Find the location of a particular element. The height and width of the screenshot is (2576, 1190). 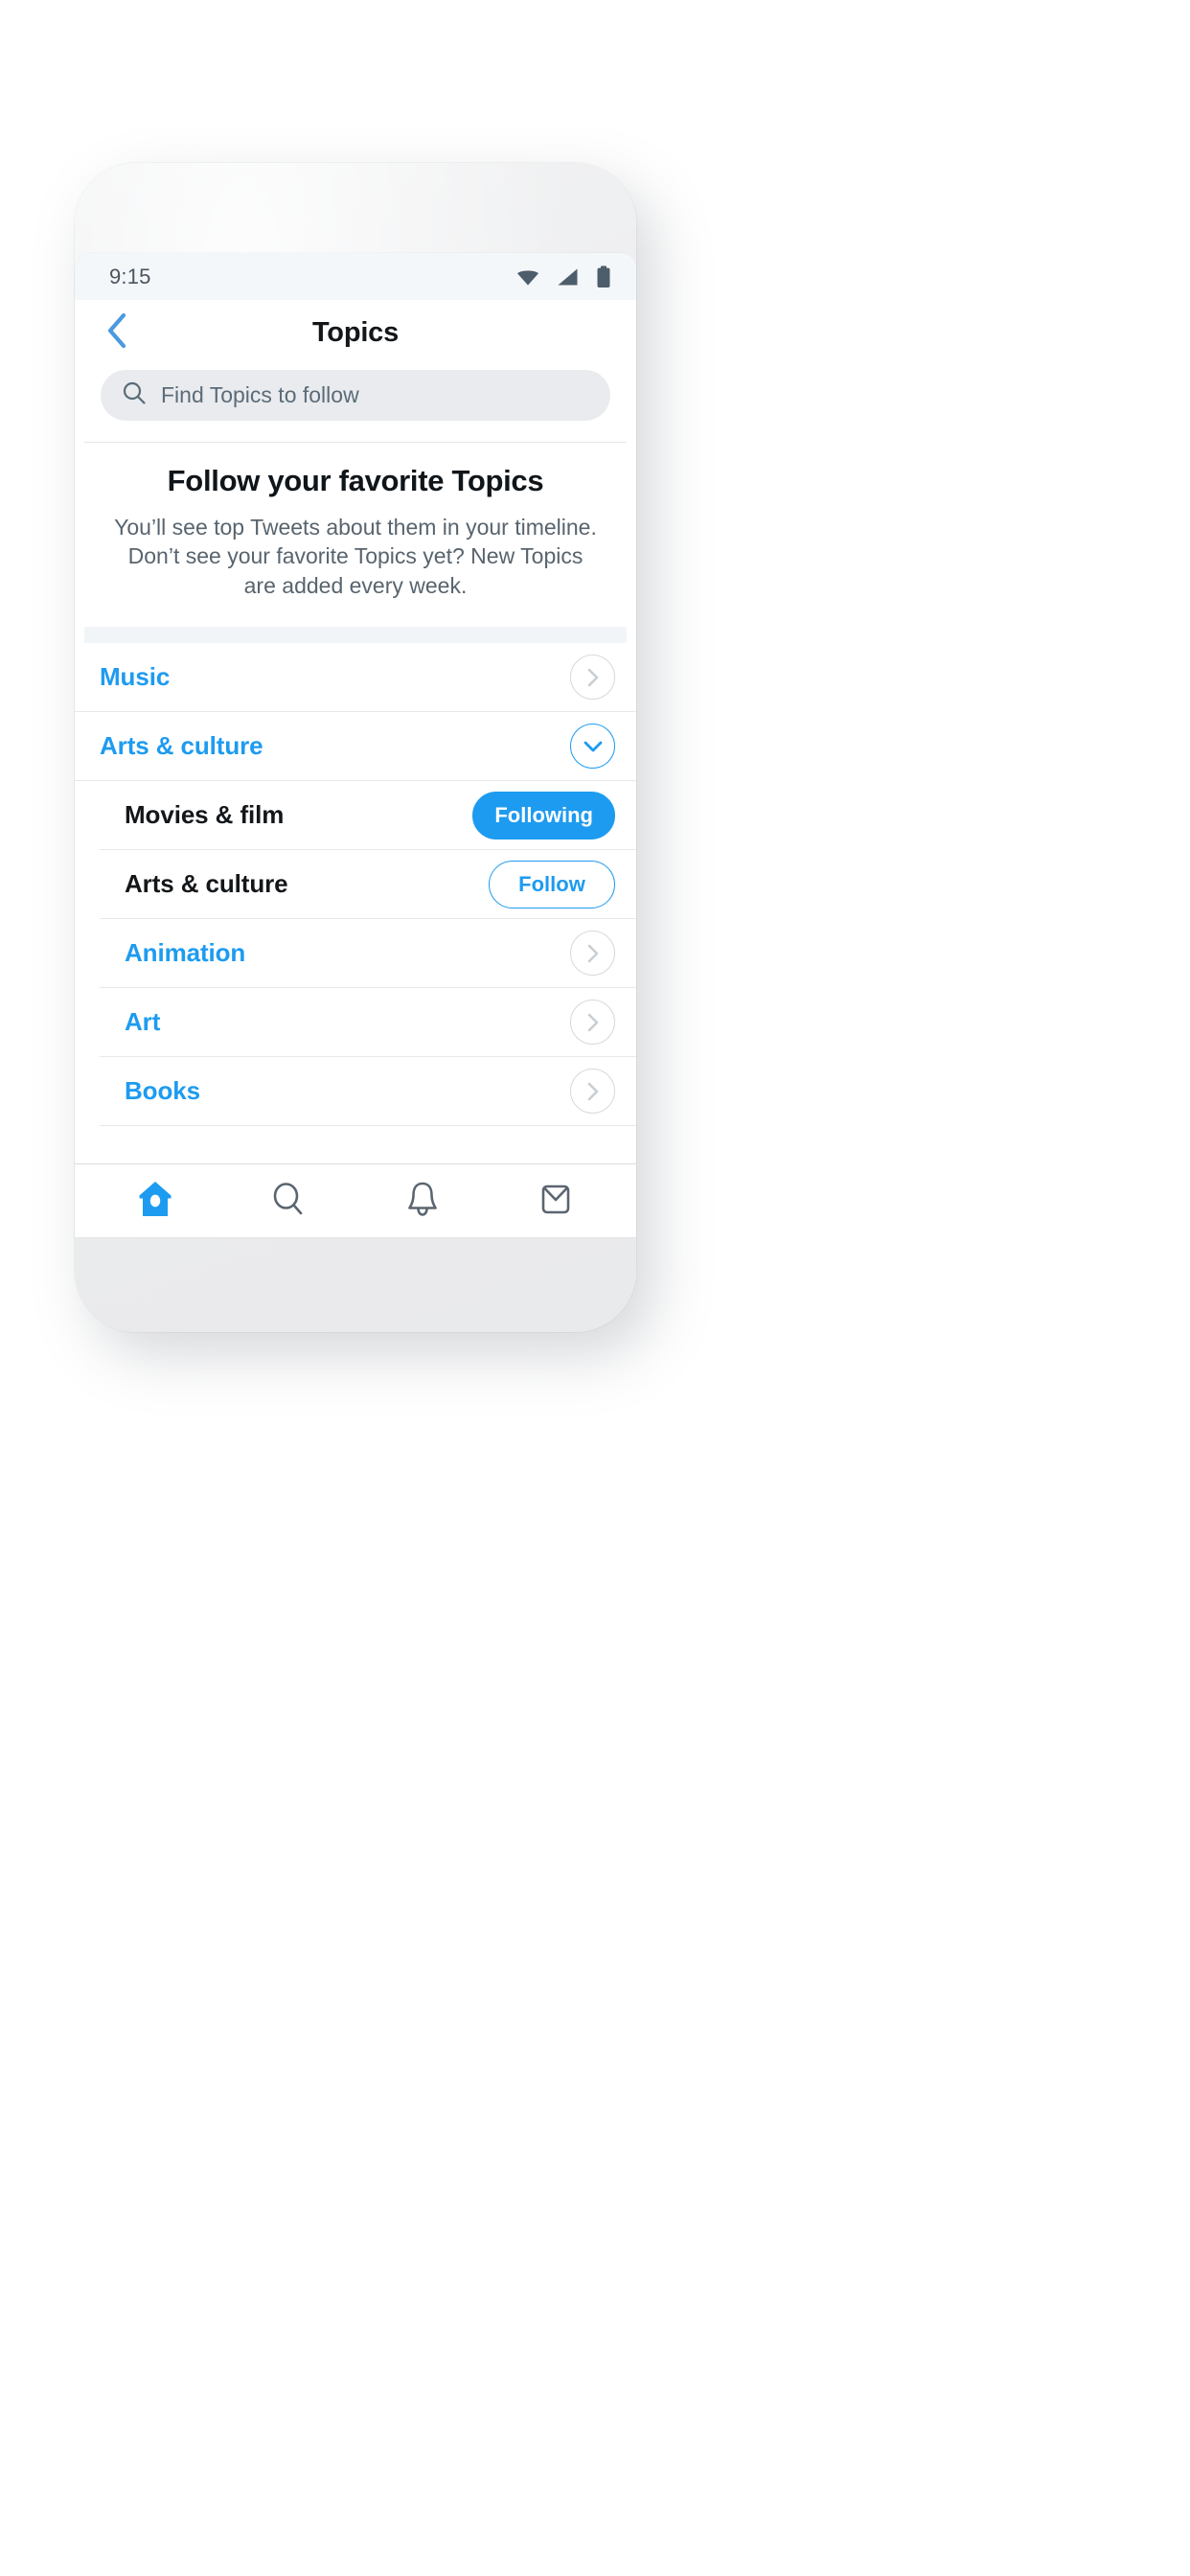

section-separator-band is located at coordinates (356, 635).